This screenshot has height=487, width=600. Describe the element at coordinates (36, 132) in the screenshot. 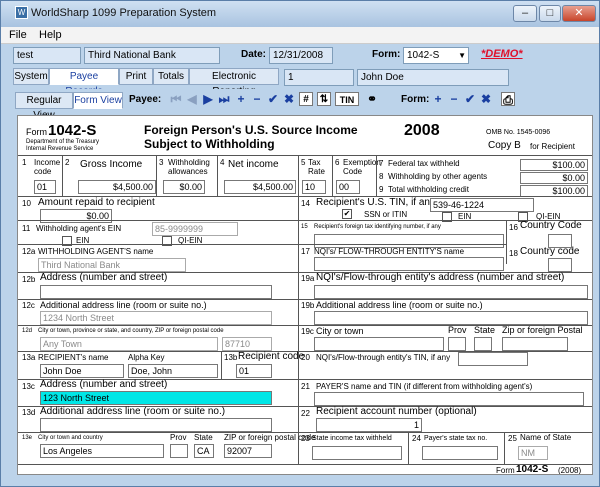

I see `form-word: Form` at that location.